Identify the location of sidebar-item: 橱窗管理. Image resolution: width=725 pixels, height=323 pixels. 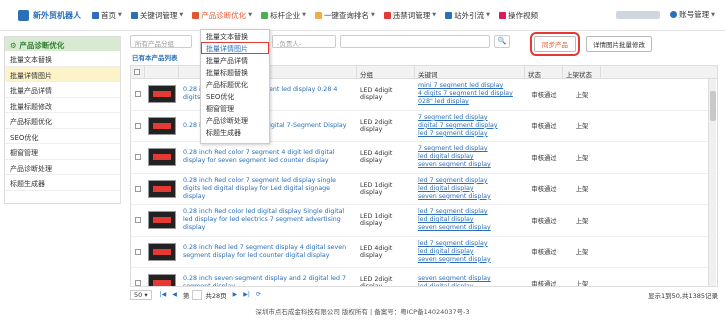
(62, 152).